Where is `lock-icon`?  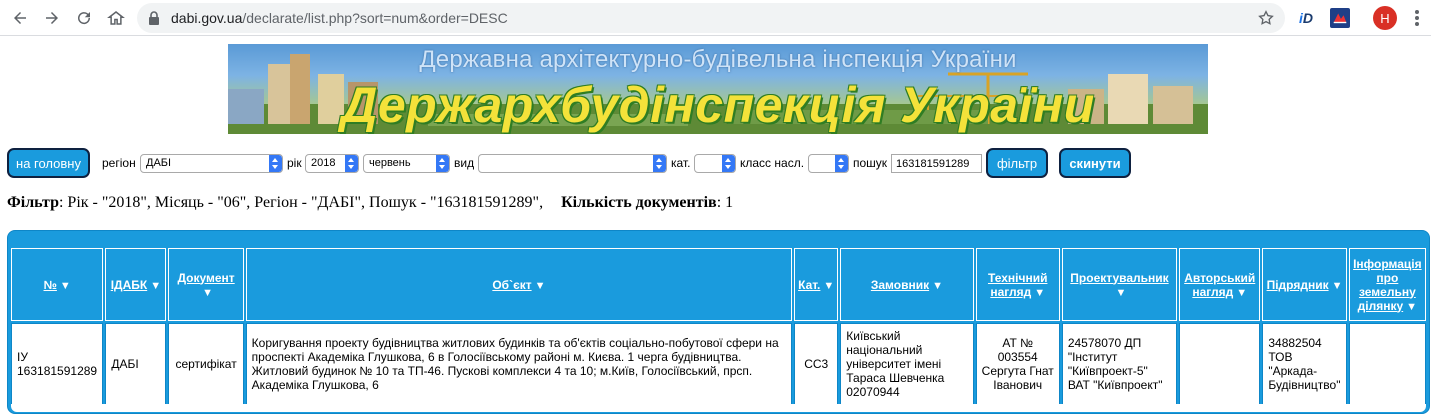
lock-icon is located at coordinates (154, 18).